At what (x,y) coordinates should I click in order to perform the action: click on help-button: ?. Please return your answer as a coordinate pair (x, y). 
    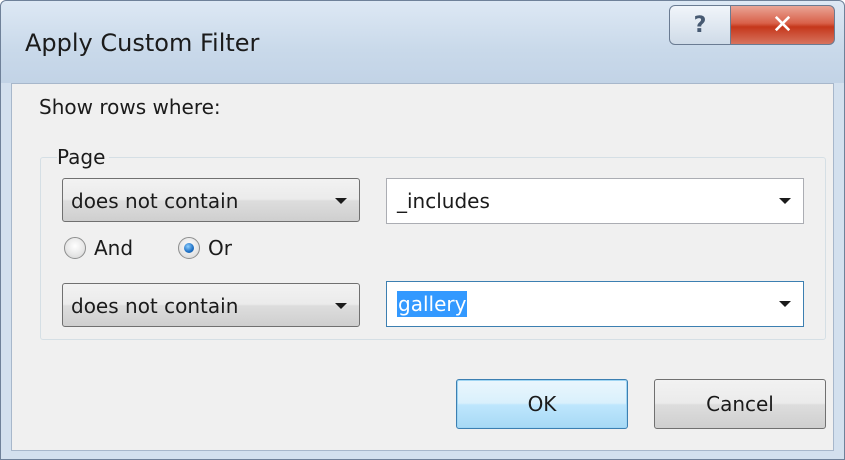
    Looking at the image, I should click on (700, 25).